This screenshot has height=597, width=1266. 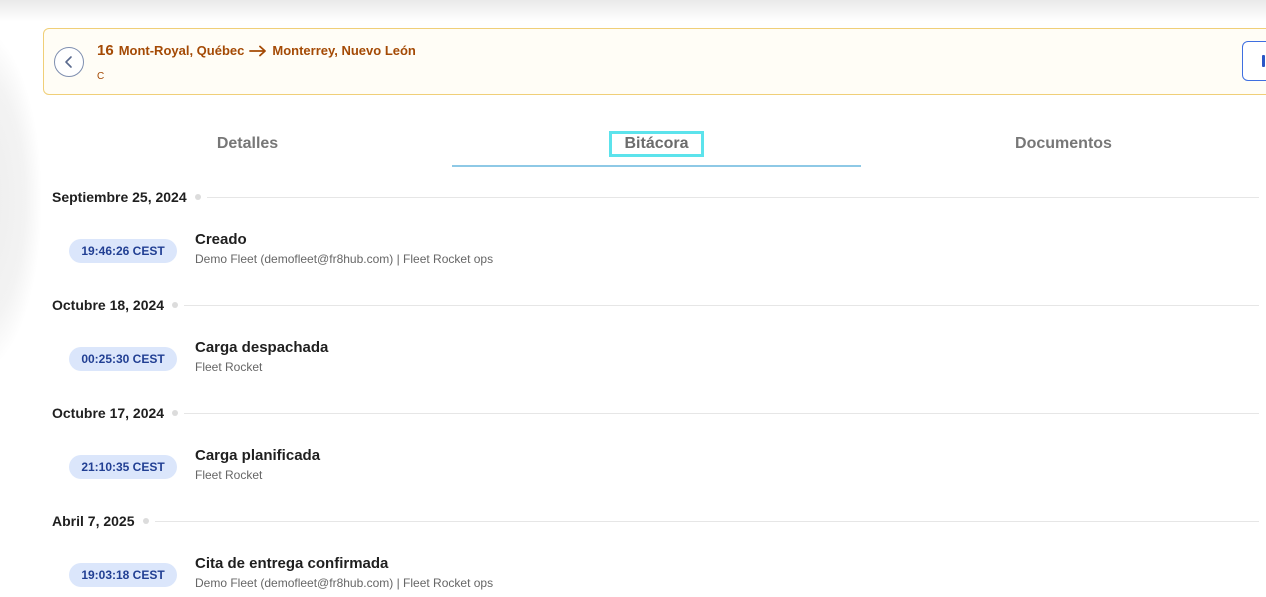 I want to click on date-header: Octubre 18, 2024, so click(x=655, y=305).